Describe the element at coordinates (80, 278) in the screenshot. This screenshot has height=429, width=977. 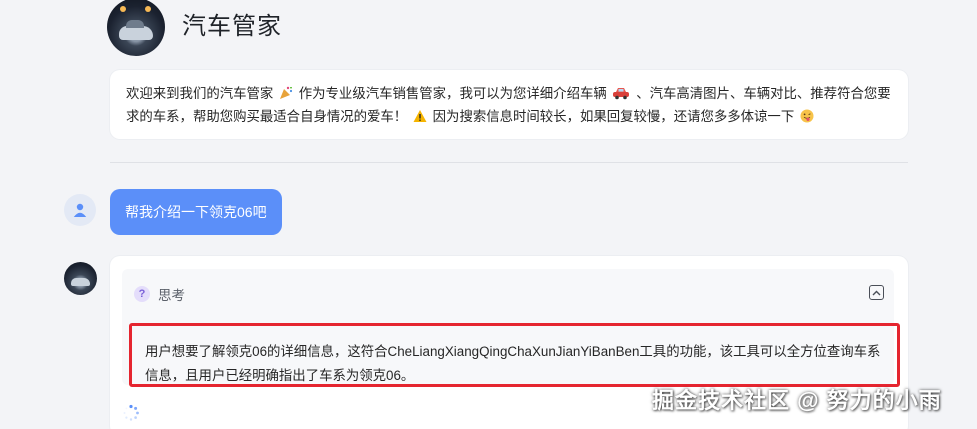
I see `bot-avatar` at that location.